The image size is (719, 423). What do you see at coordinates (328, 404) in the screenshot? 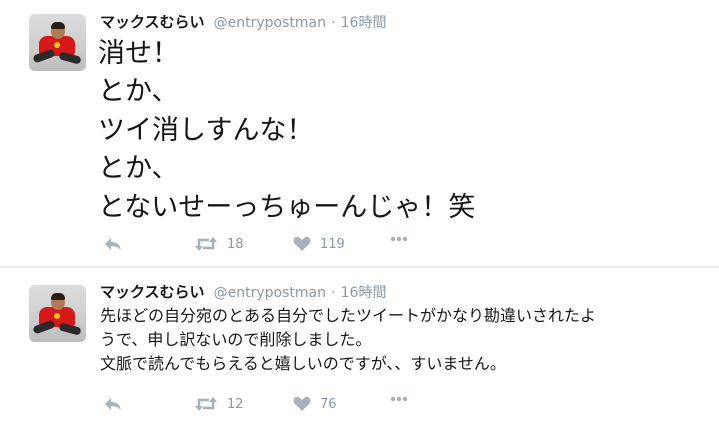
I see `like-count: 76` at bounding box center [328, 404].